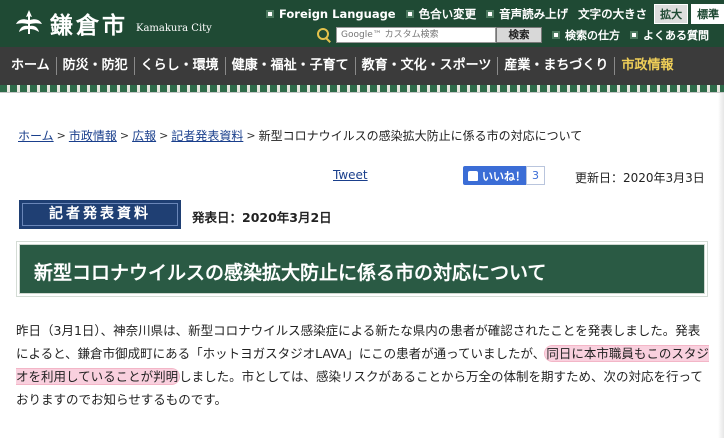 Image resolution: width=724 pixels, height=438 pixels. Describe the element at coordinates (420, 136) in the screenshot. I see `breadcrumb-current: 新型コロナウイルスの感染拡大防止に係る市の対応について` at that location.